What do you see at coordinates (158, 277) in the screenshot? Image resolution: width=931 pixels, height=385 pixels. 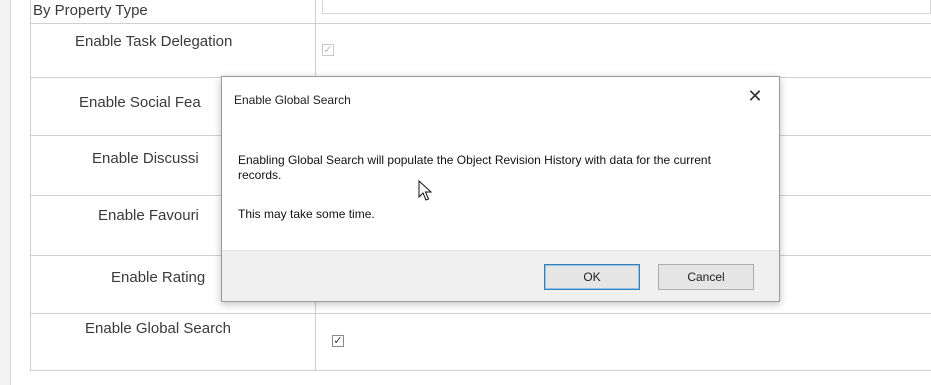 I see `settings-row-label: Enable Rating` at bounding box center [158, 277].